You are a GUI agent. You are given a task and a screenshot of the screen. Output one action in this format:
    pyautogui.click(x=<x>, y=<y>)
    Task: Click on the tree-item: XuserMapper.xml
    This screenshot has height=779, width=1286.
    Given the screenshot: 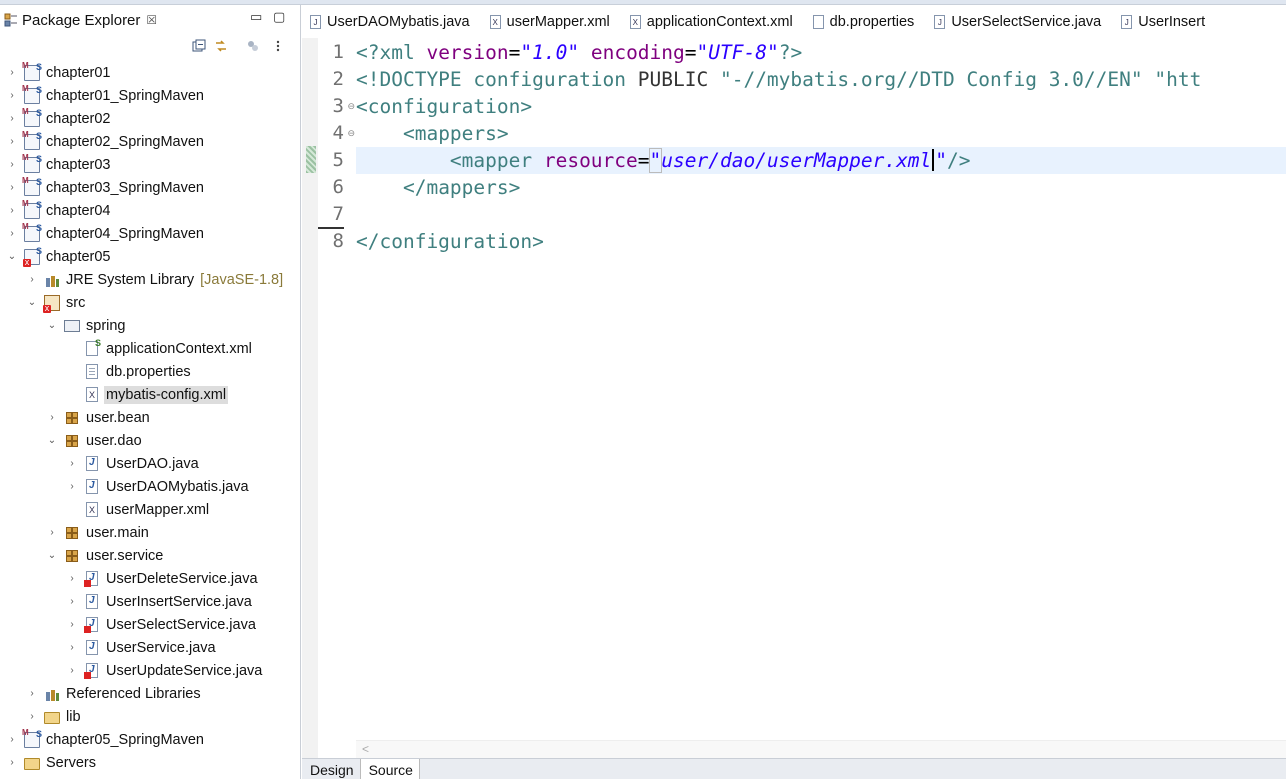 What is the action you would take?
    pyautogui.click(x=150, y=509)
    